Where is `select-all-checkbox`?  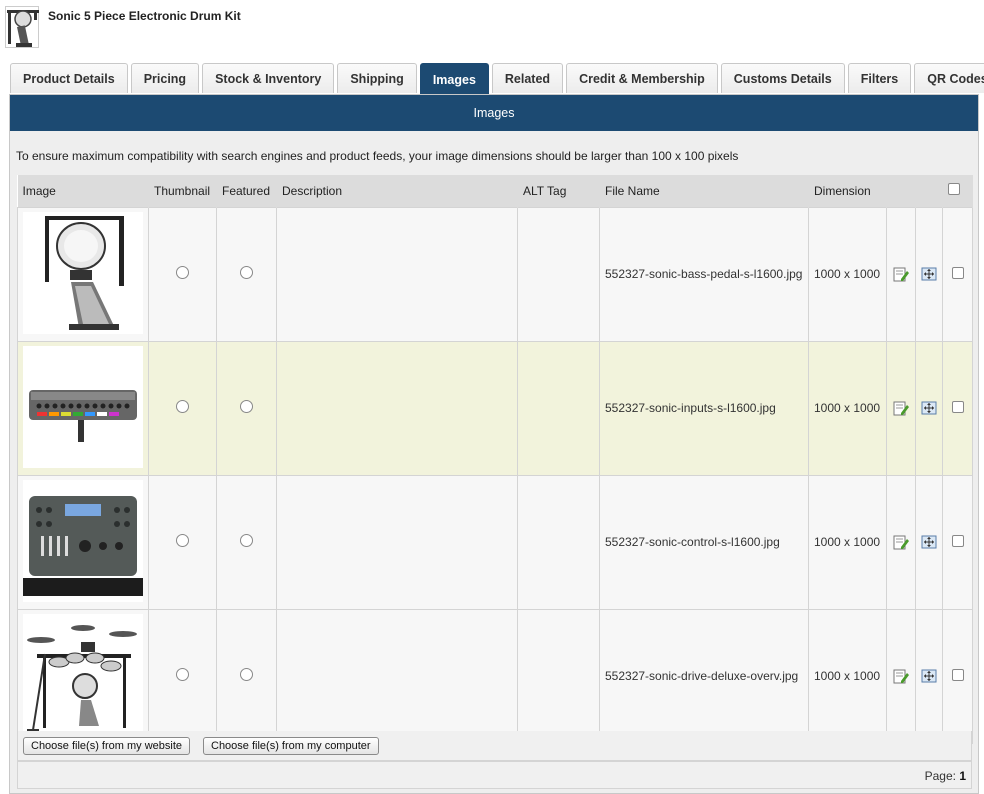 select-all-checkbox is located at coordinates (954, 189).